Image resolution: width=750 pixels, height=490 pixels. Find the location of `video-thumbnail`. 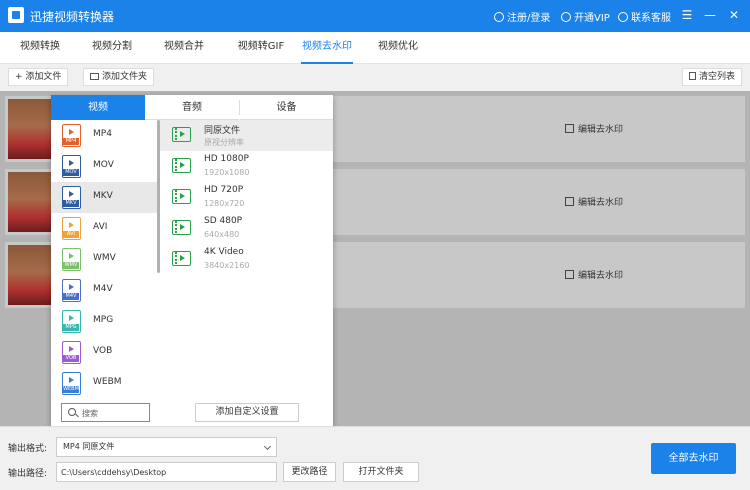

video-thumbnail is located at coordinates (30, 202).